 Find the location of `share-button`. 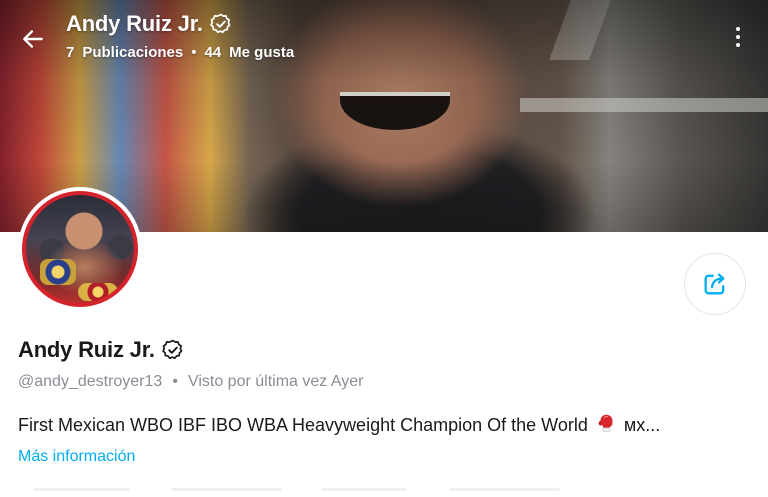

share-button is located at coordinates (715, 284).